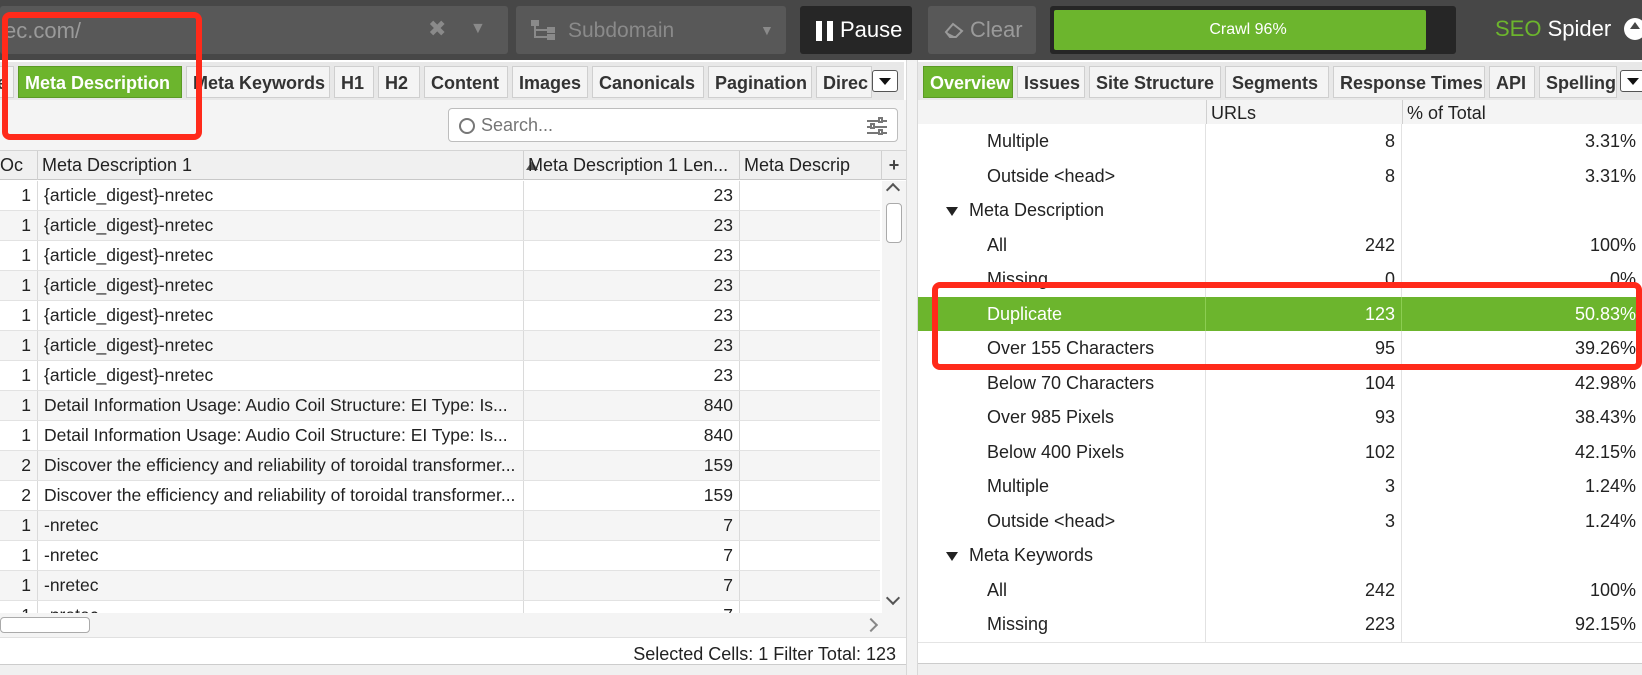 This screenshot has height=675, width=1642. What do you see at coordinates (648, 82) in the screenshot?
I see `tab-canonicals: Canonicals` at bounding box center [648, 82].